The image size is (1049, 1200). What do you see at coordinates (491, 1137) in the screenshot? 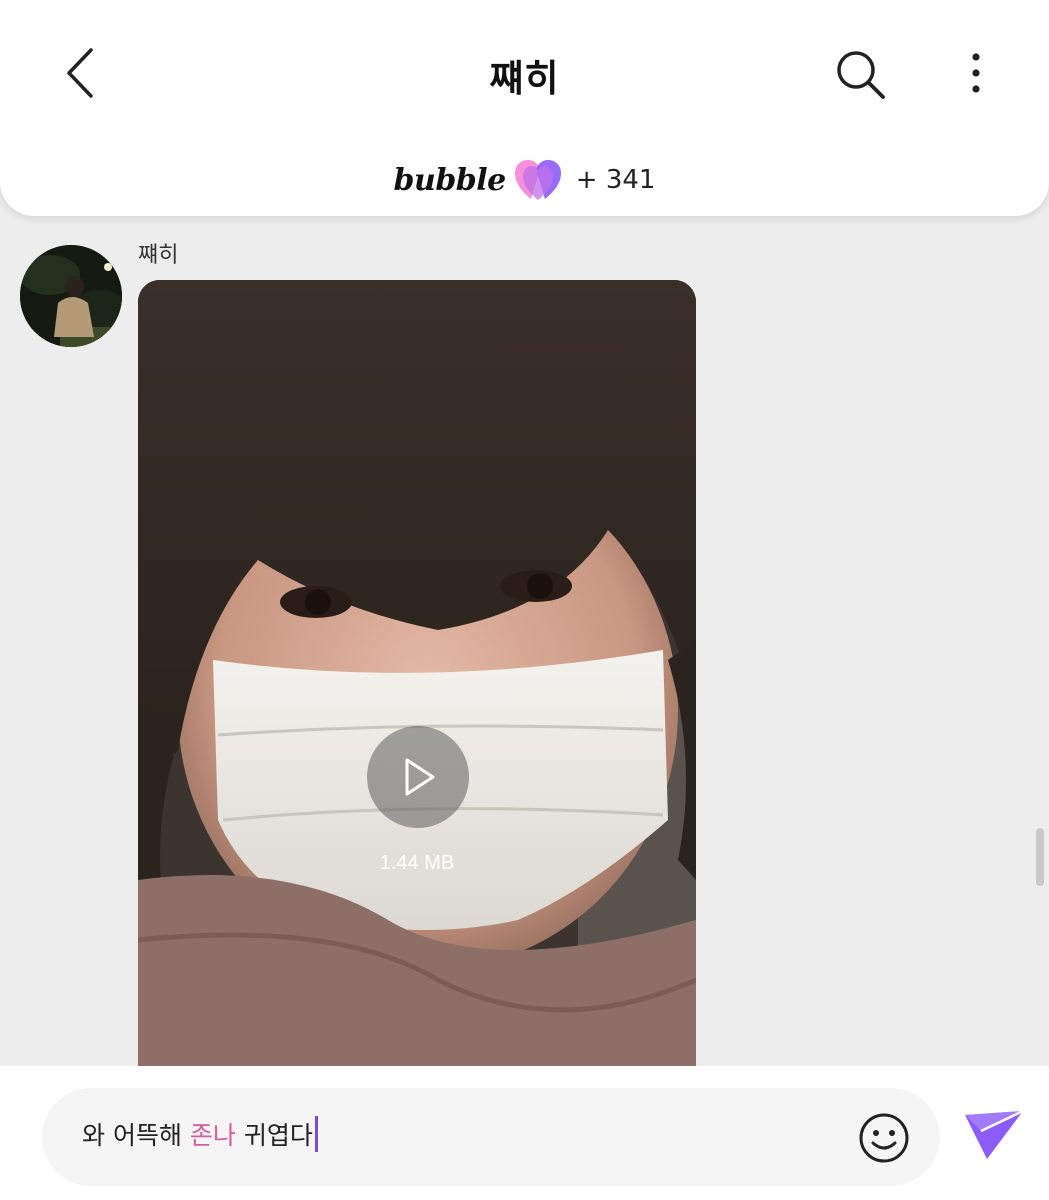
I see `message-input: 와 어뜩해 존나 귀엽다` at bounding box center [491, 1137].